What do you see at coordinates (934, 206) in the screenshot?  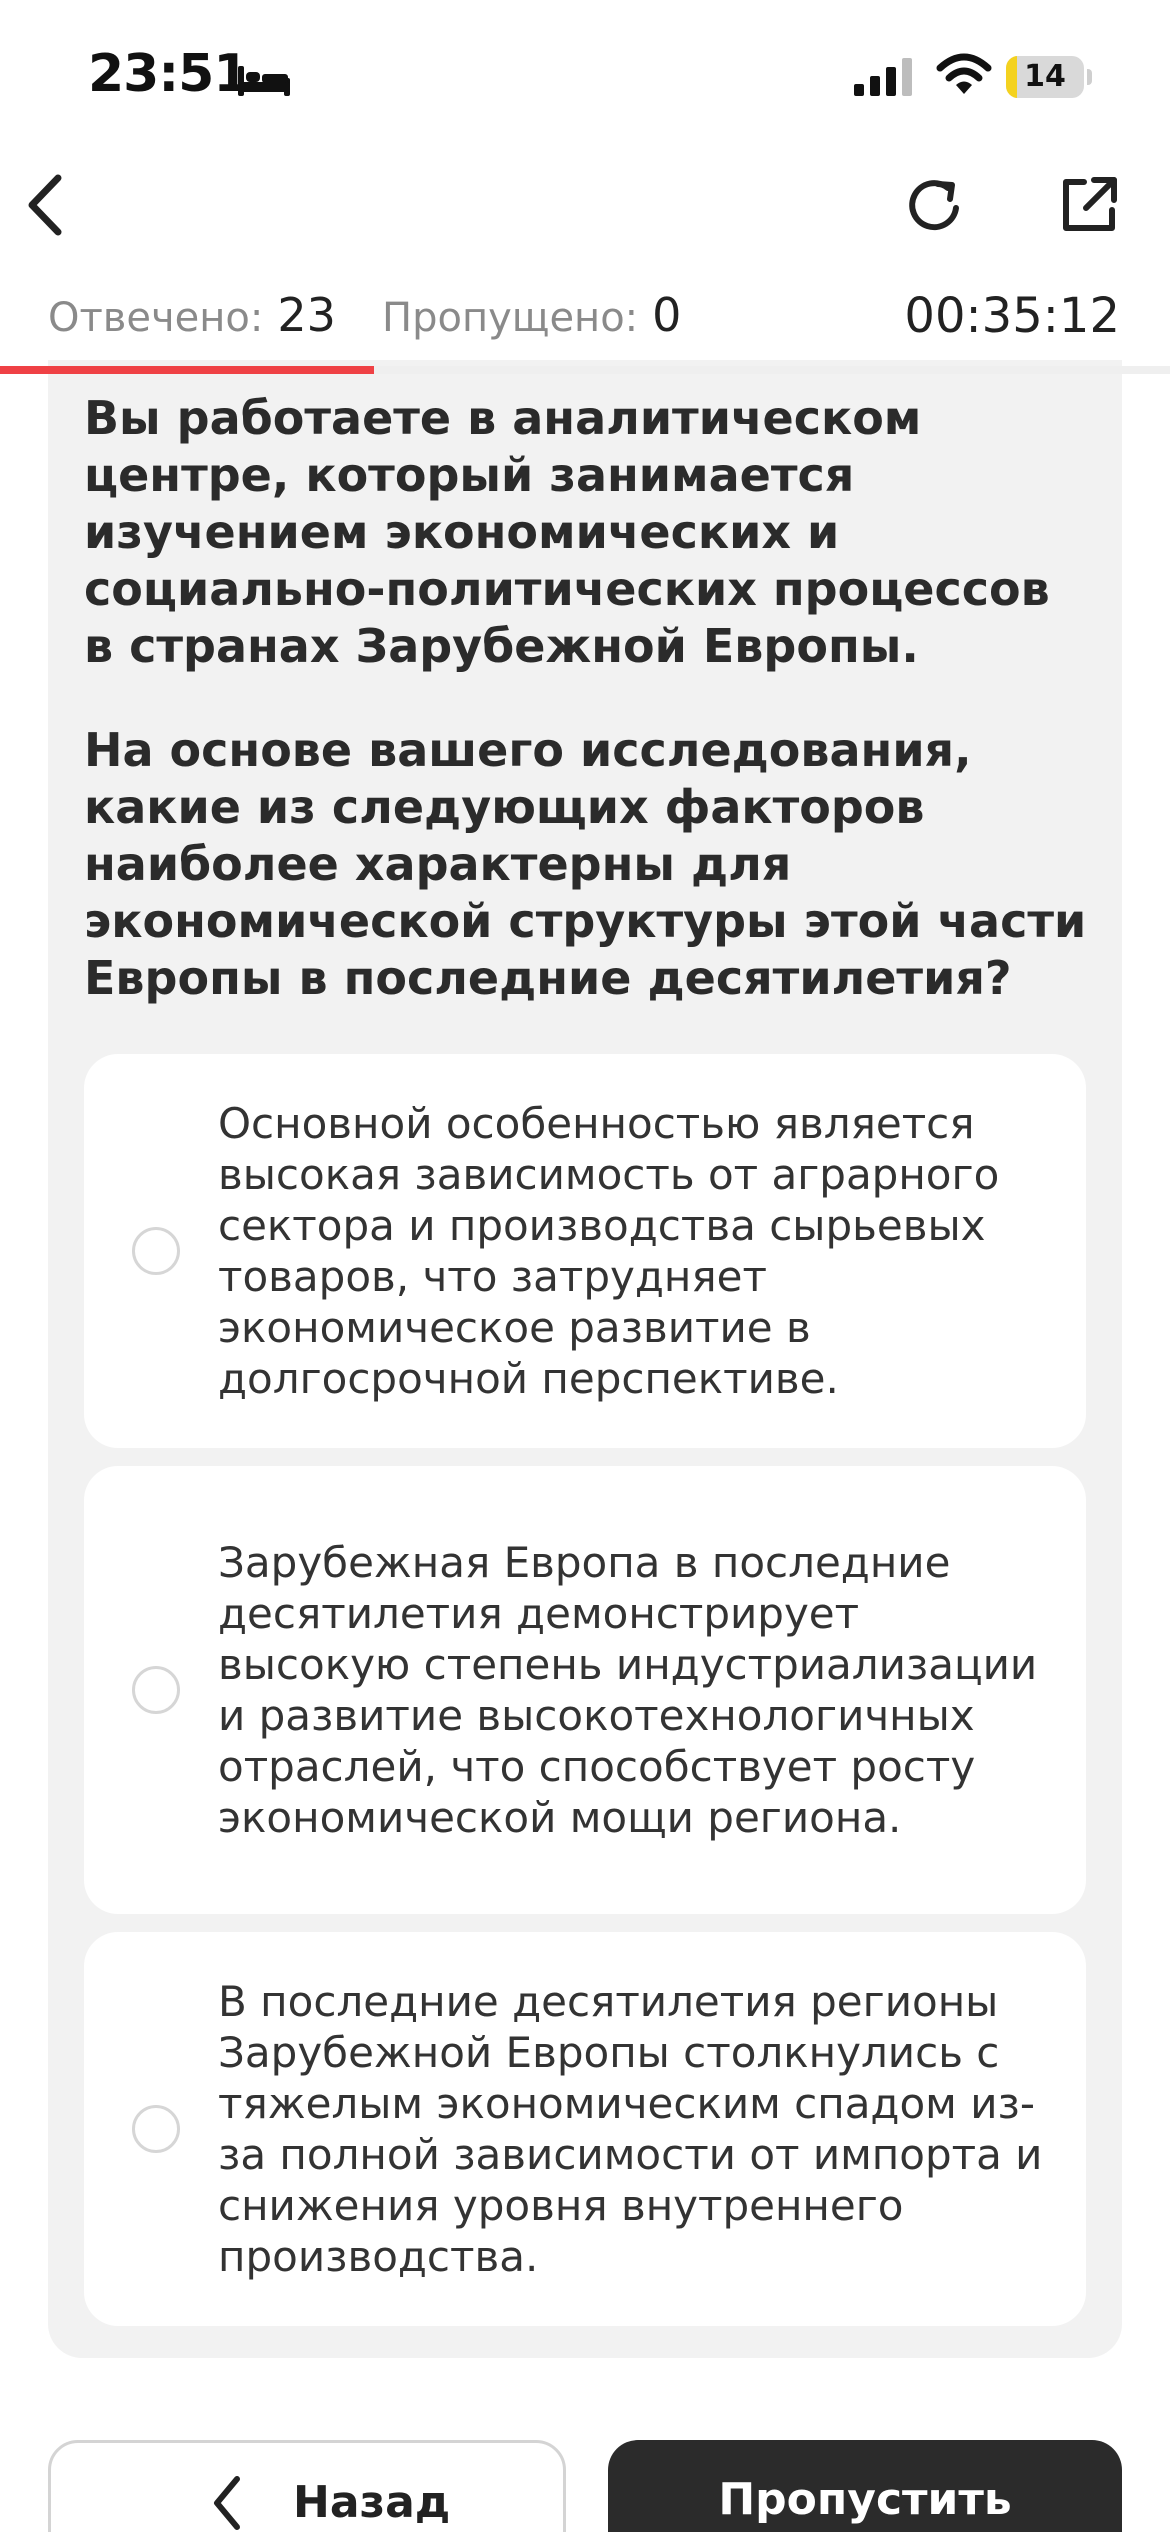 I see `reload-icon` at bounding box center [934, 206].